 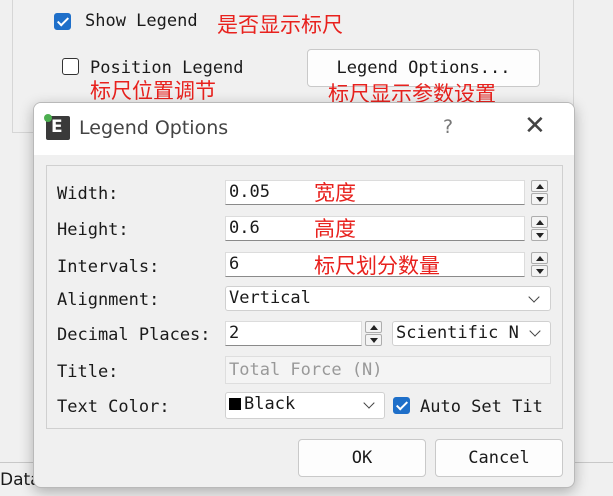 What do you see at coordinates (499, 458) in the screenshot?
I see `cancel-button: Cancel` at bounding box center [499, 458].